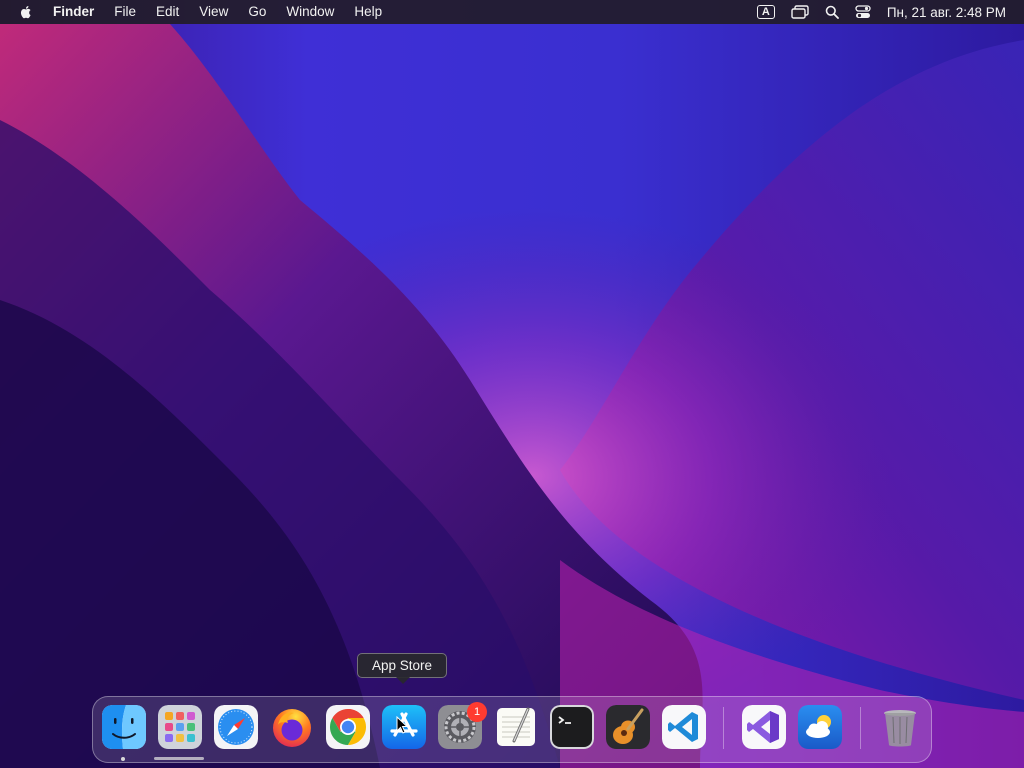 Image resolution: width=1024 pixels, height=768 pixels. Describe the element at coordinates (863, 12) in the screenshot. I see `control-center-icon` at that location.